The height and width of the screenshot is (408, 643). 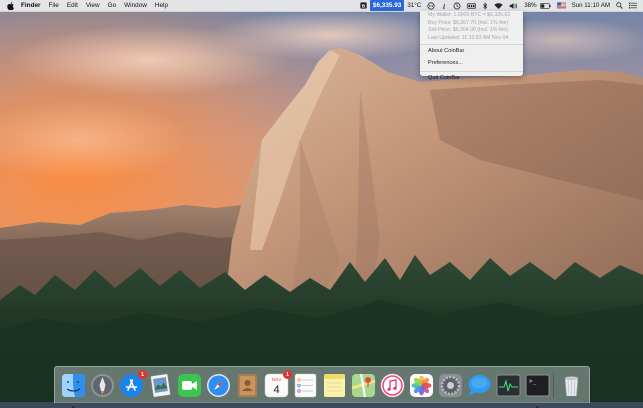 What do you see at coordinates (334, 385) in the screenshot?
I see `notes-icon` at bounding box center [334, 385].